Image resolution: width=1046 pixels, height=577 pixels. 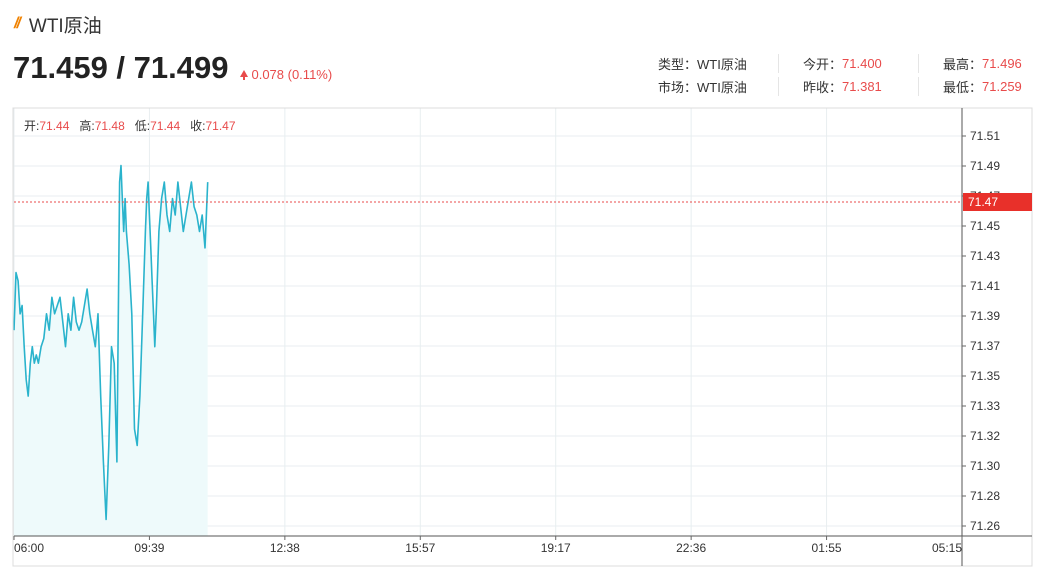 I want to click on ohlc-high-value: 71.48, so click(x=109, y=126).